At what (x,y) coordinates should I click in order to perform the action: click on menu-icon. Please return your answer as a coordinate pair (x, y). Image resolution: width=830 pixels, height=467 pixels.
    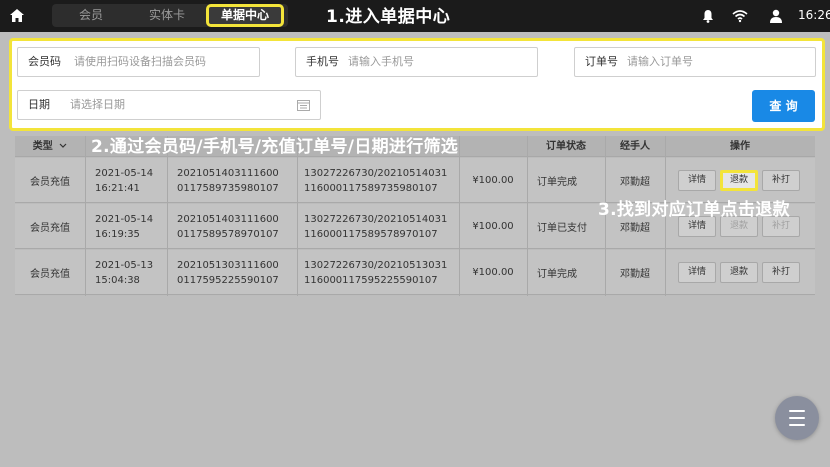
    Looking at the image, I should click on (797, 411).